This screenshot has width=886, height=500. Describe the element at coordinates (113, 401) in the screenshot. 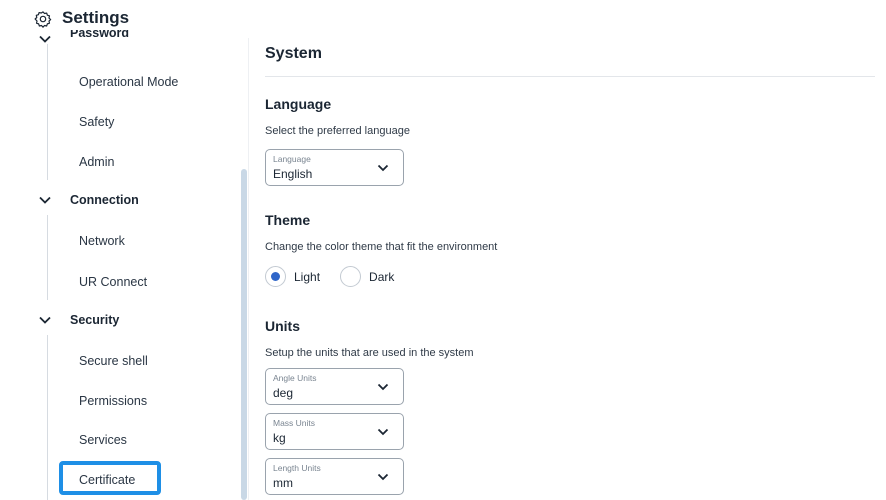

I see `sidebar-item-permissions: Permissions` at that location.